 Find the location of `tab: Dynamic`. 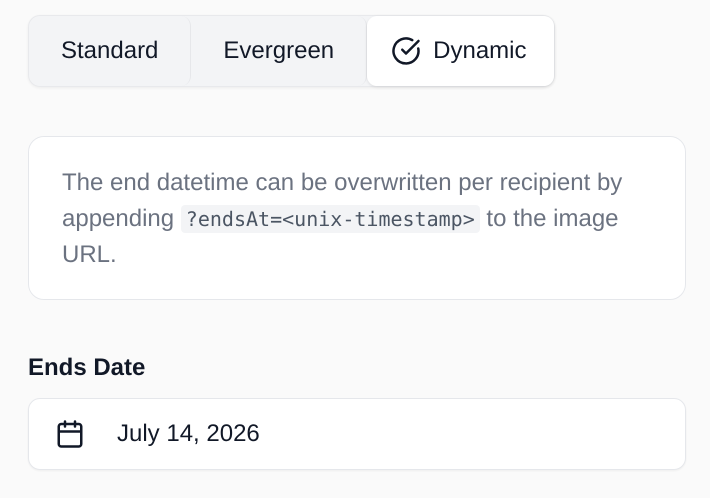

tab: Dynamic is located at coordinates (460, 51).